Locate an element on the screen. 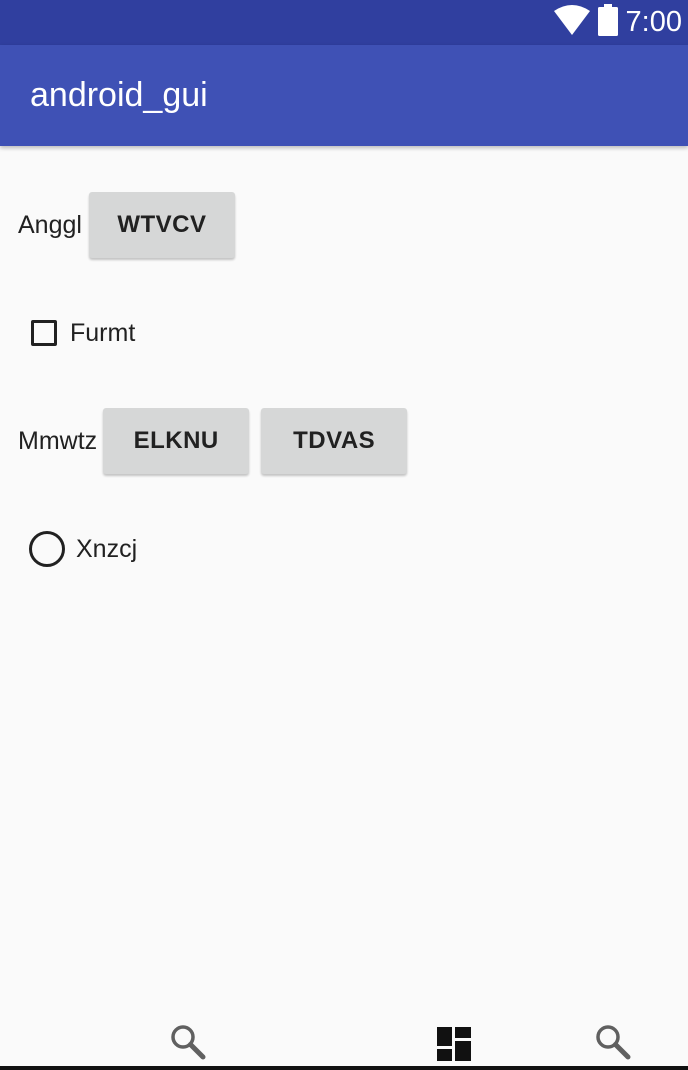 The image size is (688, 1070). battery-icon is located at coordinates (607, 22).